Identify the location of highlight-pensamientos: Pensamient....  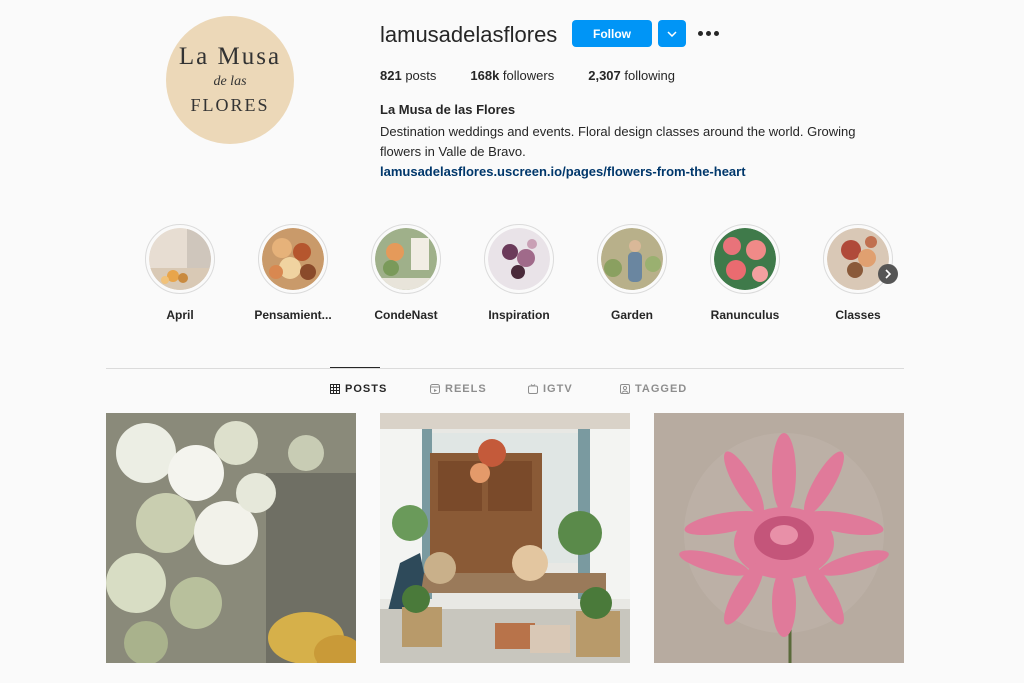
(293, 273).